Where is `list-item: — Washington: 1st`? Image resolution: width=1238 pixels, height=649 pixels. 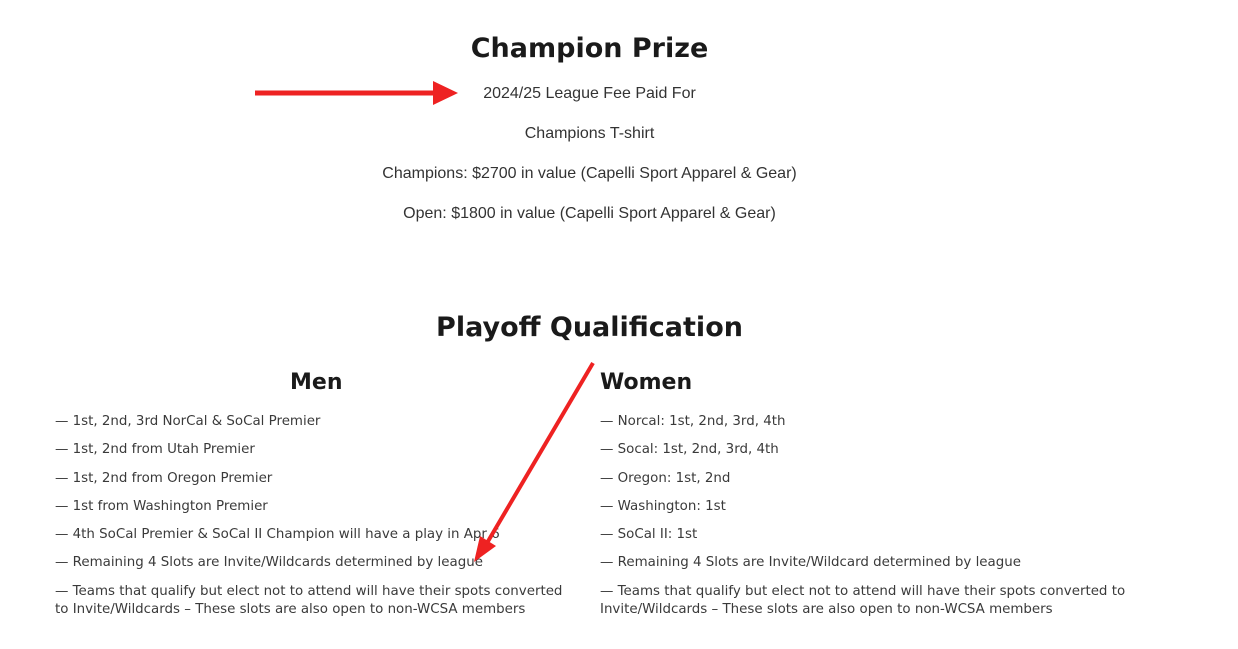 list-item: — Washington: 1st is located at coordinates (663, 506).